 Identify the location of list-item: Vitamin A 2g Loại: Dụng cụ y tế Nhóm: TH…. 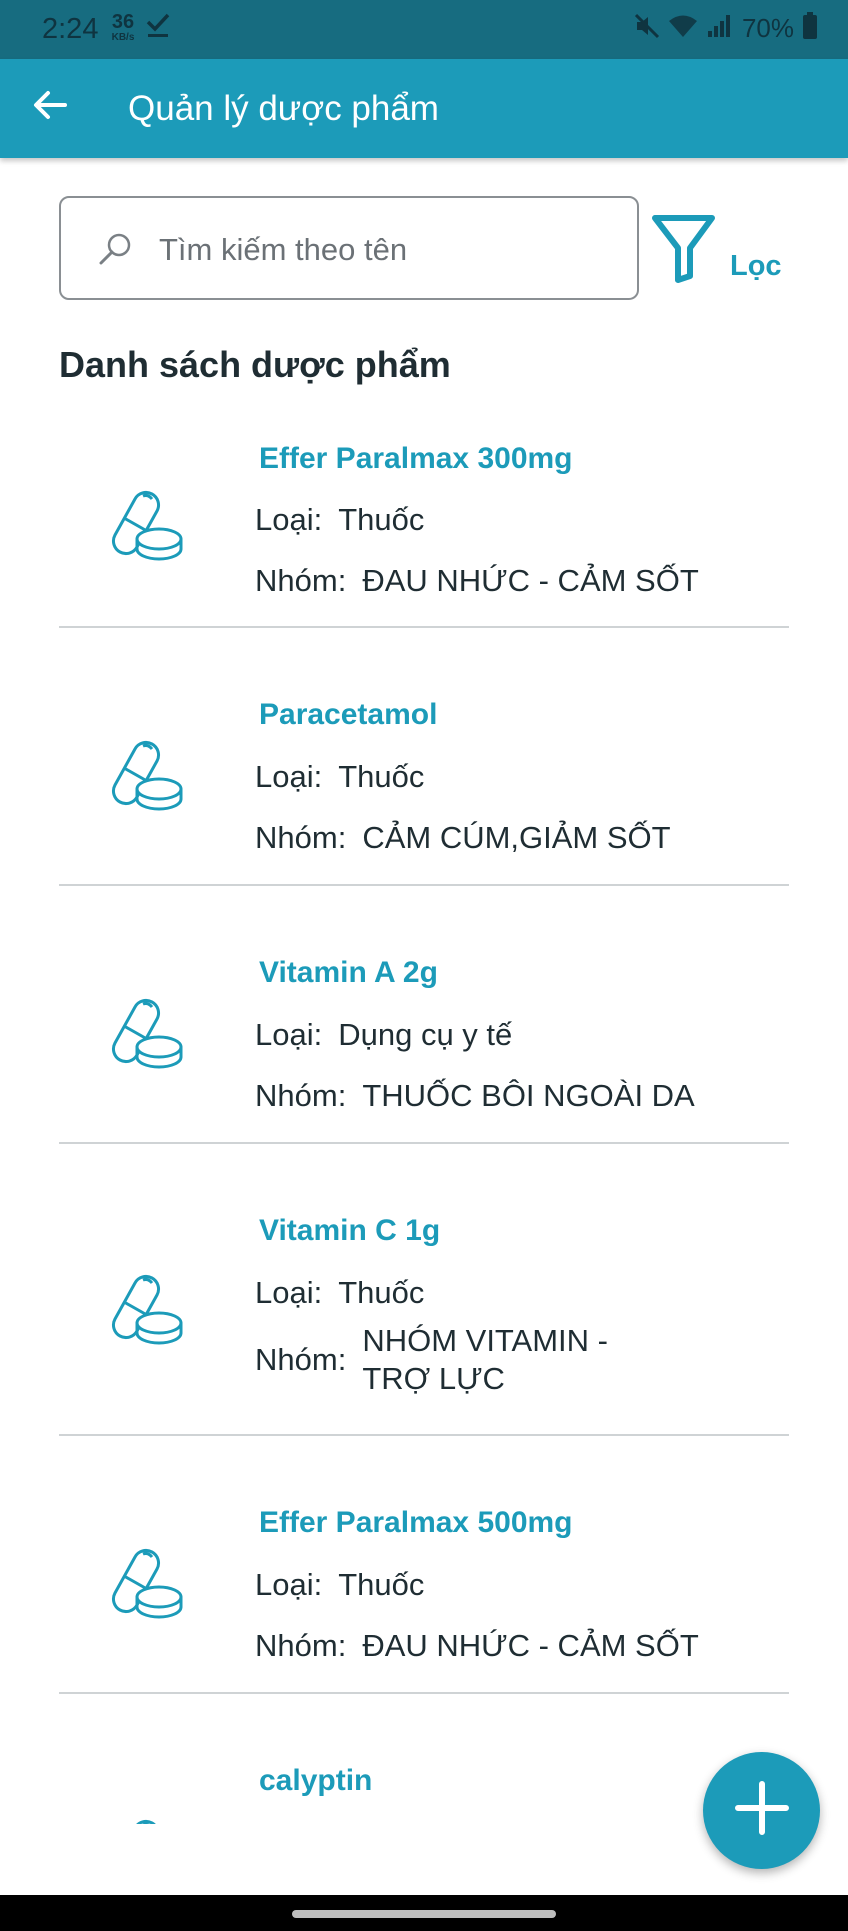
(424, 1015).